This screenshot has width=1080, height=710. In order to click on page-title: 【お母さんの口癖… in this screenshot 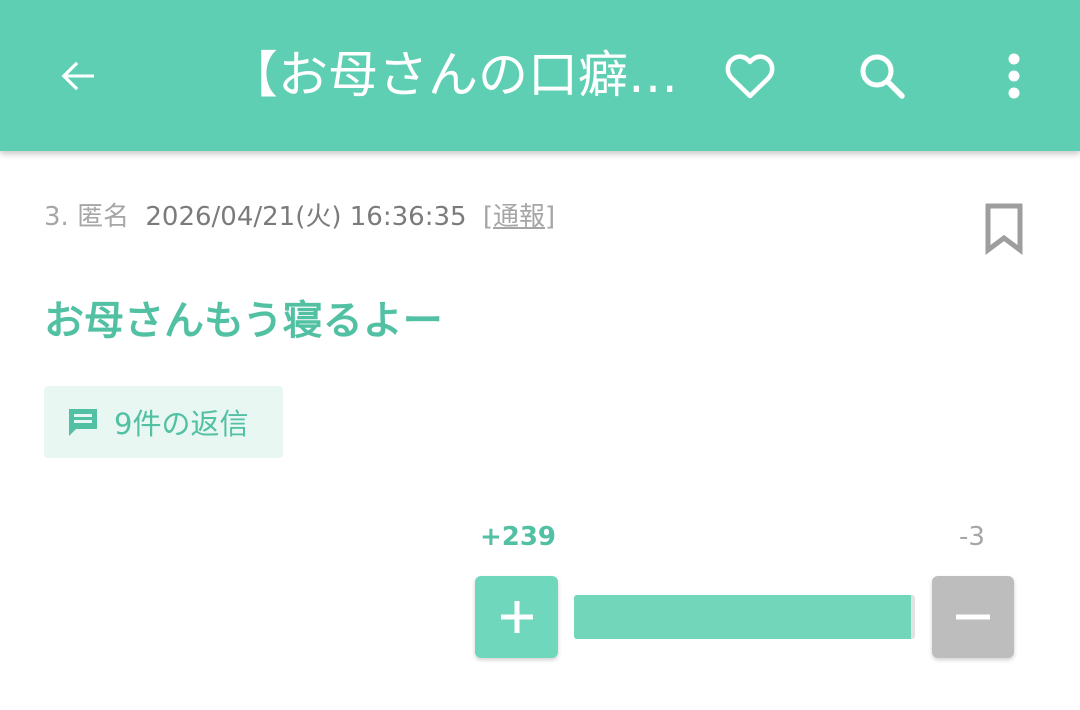, I will do `click(453, 75)`.